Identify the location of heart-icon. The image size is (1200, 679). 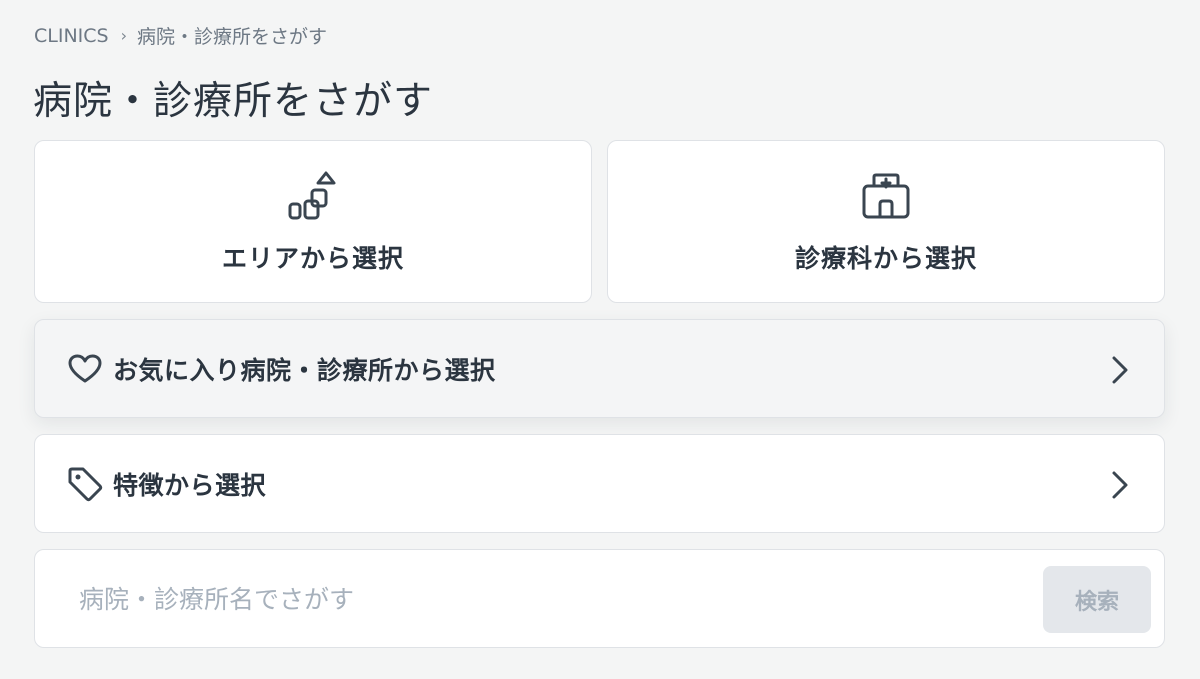
(85, 369).